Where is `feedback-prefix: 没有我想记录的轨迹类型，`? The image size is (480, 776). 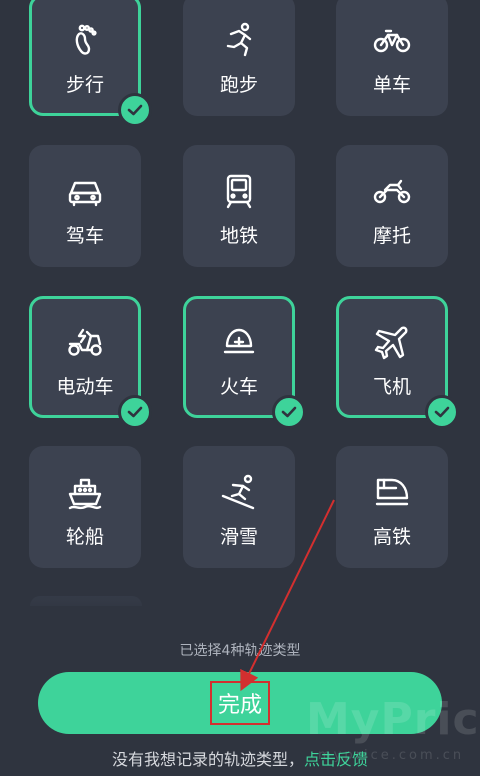 feedback-prefix: 没有我想记录的轨迹类型， is located at coordinates (207, 759).